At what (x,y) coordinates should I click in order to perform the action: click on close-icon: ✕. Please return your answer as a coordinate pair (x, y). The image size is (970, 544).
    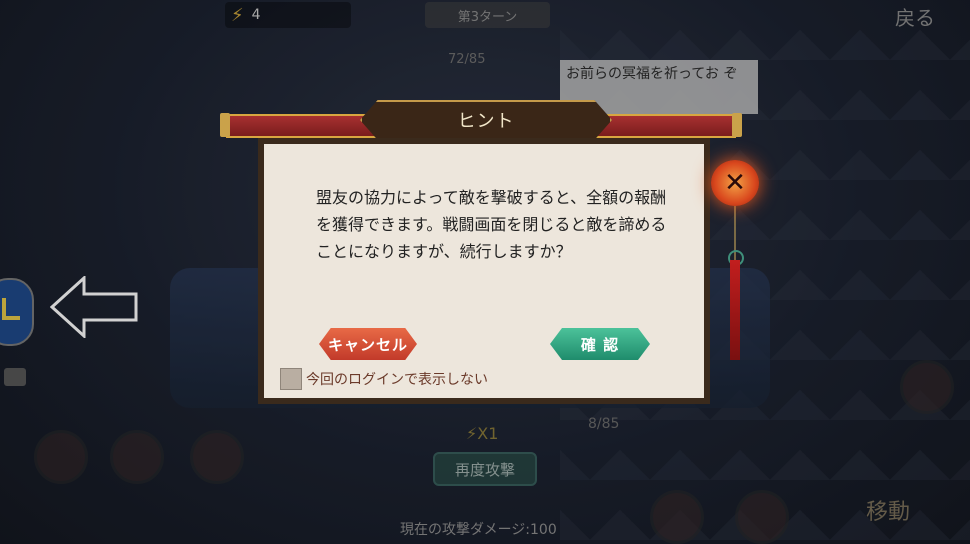
    Looking at the image, I should click on (735, 183).